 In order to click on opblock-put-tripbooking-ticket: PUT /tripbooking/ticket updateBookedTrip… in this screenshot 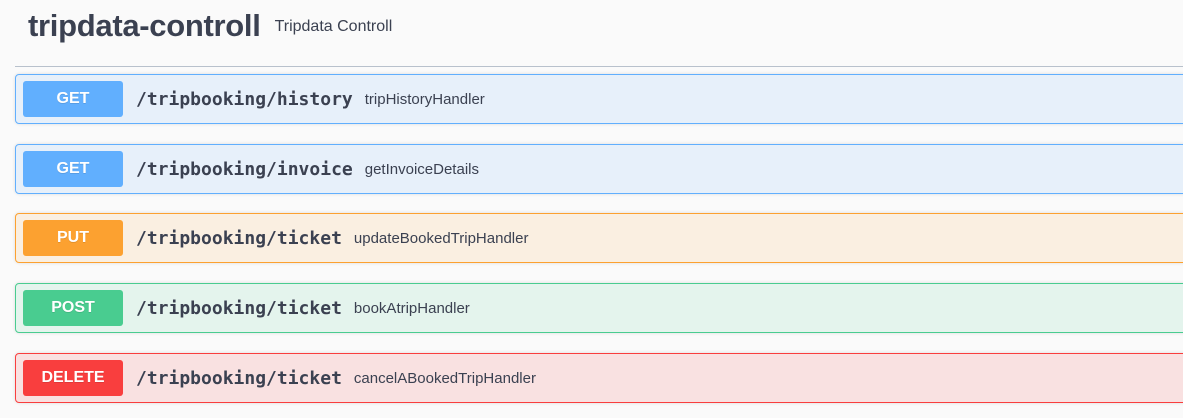, I will do `click(599, 238)`.